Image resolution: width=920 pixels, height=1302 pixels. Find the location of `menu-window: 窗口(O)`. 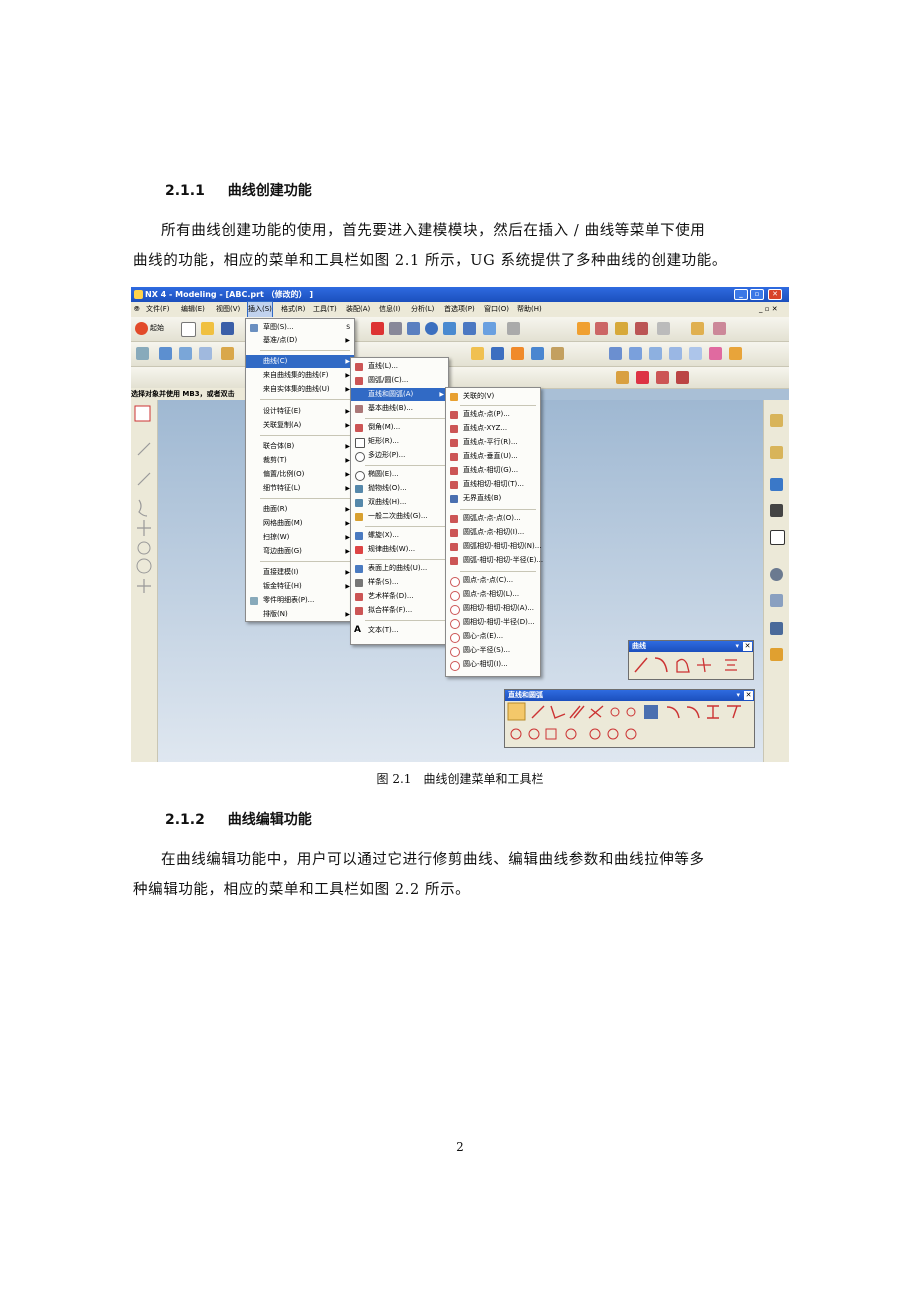

menu-window: 窗口(O) is located at coordinates (496, 309).